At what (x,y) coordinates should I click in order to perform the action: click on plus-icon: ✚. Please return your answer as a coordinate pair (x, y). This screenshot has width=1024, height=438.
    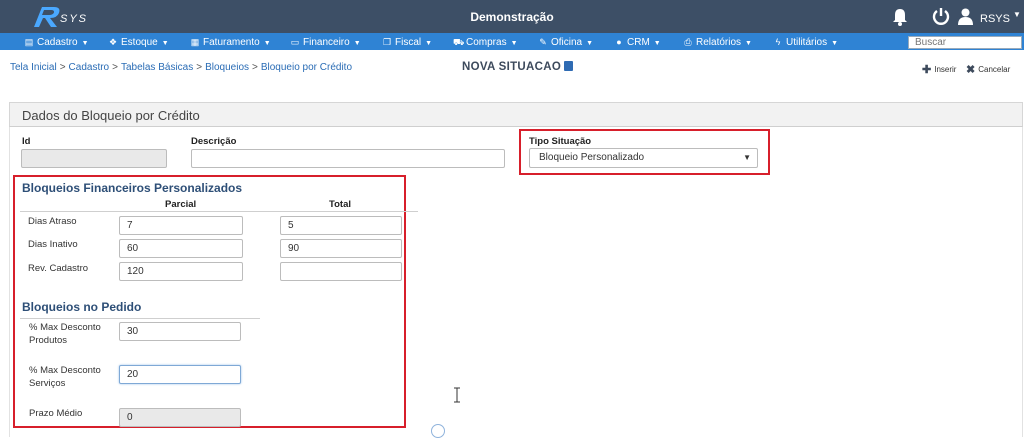
    Looking at the image, I should click on (927, 70).